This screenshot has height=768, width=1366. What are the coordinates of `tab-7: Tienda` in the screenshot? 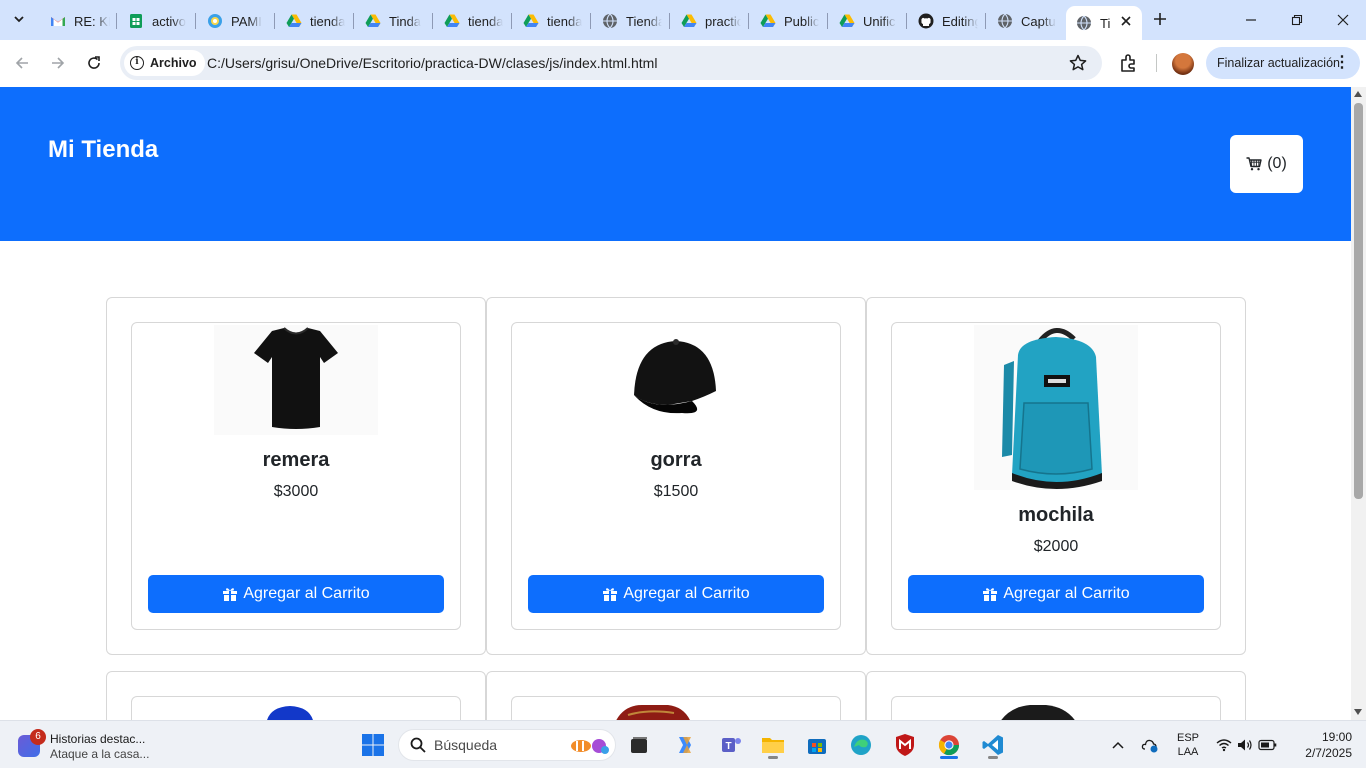 It's located at (632, 21).